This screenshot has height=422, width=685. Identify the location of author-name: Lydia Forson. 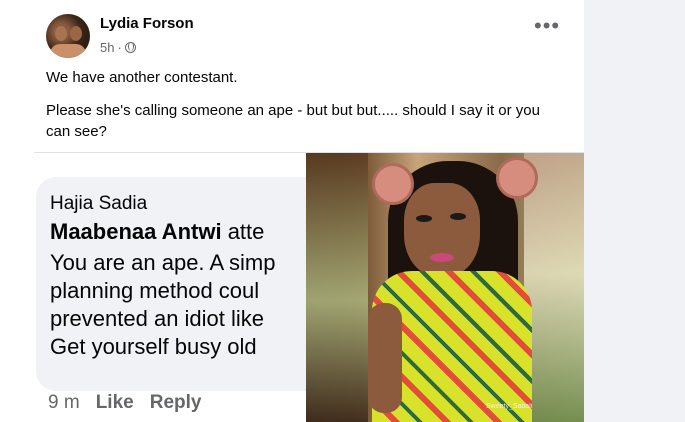
(147, 23).